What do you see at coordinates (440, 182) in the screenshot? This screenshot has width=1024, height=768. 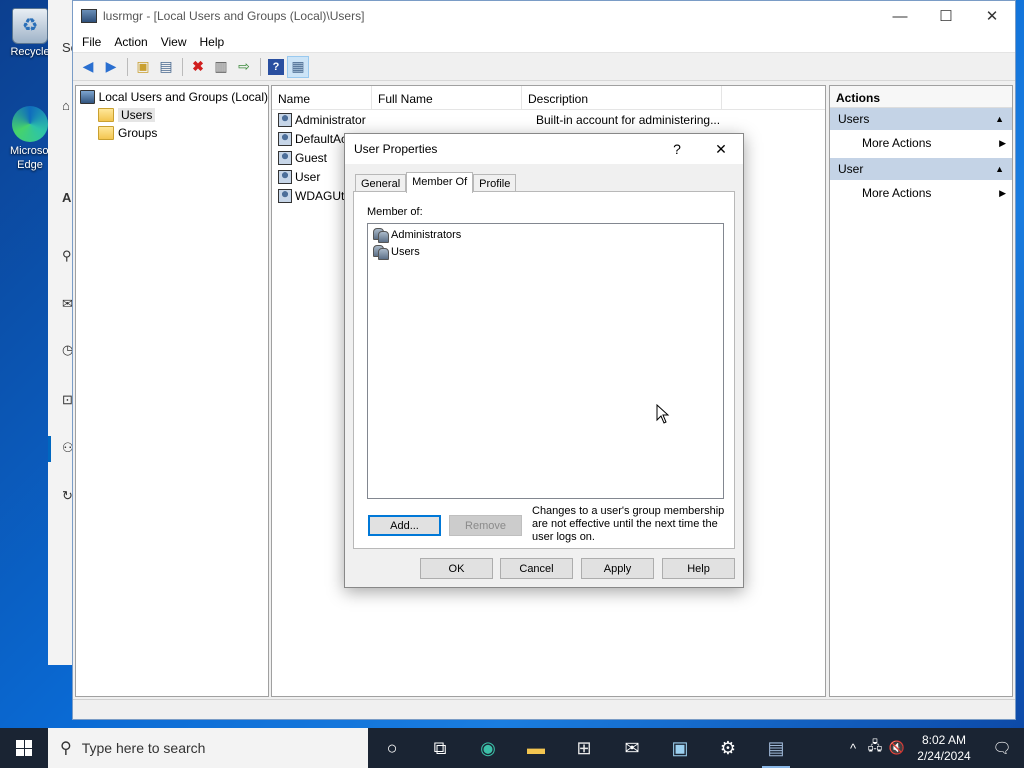 I see `tab-member-of: Member Of` at bounding box center [440, 182].